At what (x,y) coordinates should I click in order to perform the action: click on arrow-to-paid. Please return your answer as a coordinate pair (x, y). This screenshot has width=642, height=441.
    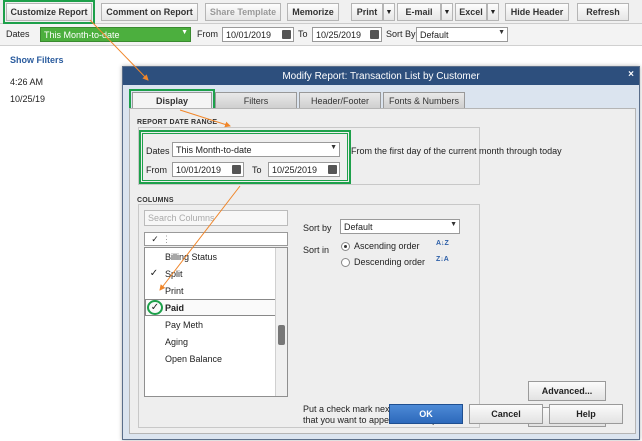
    Looking at the image, I should click on (200, 238).